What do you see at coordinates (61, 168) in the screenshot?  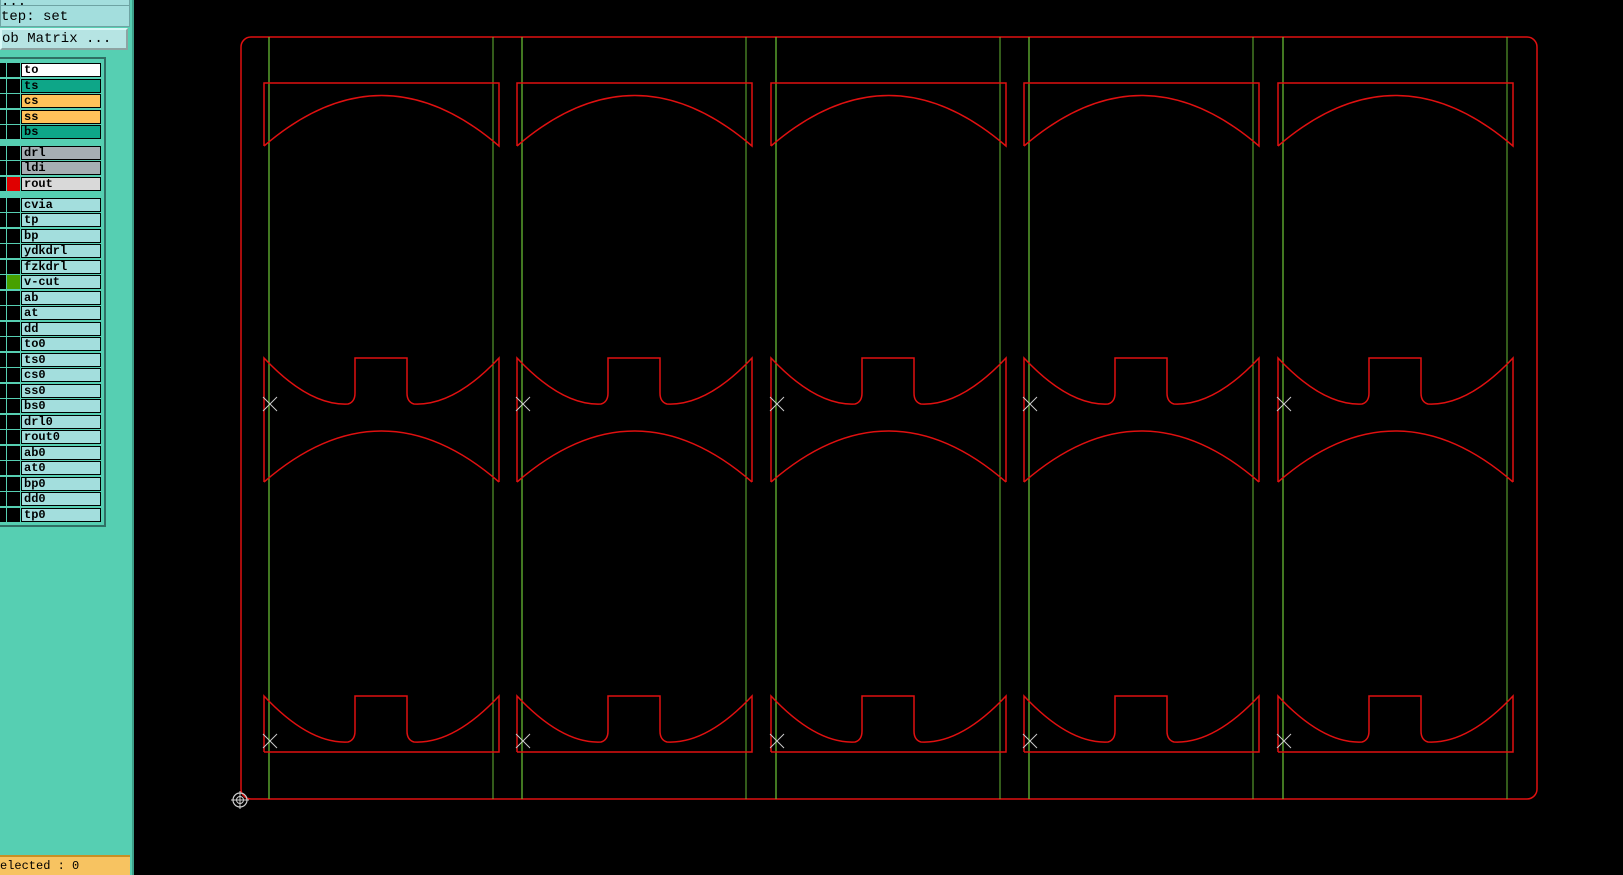 I see `layer-name: ldi` at bounding box center [61, 168].